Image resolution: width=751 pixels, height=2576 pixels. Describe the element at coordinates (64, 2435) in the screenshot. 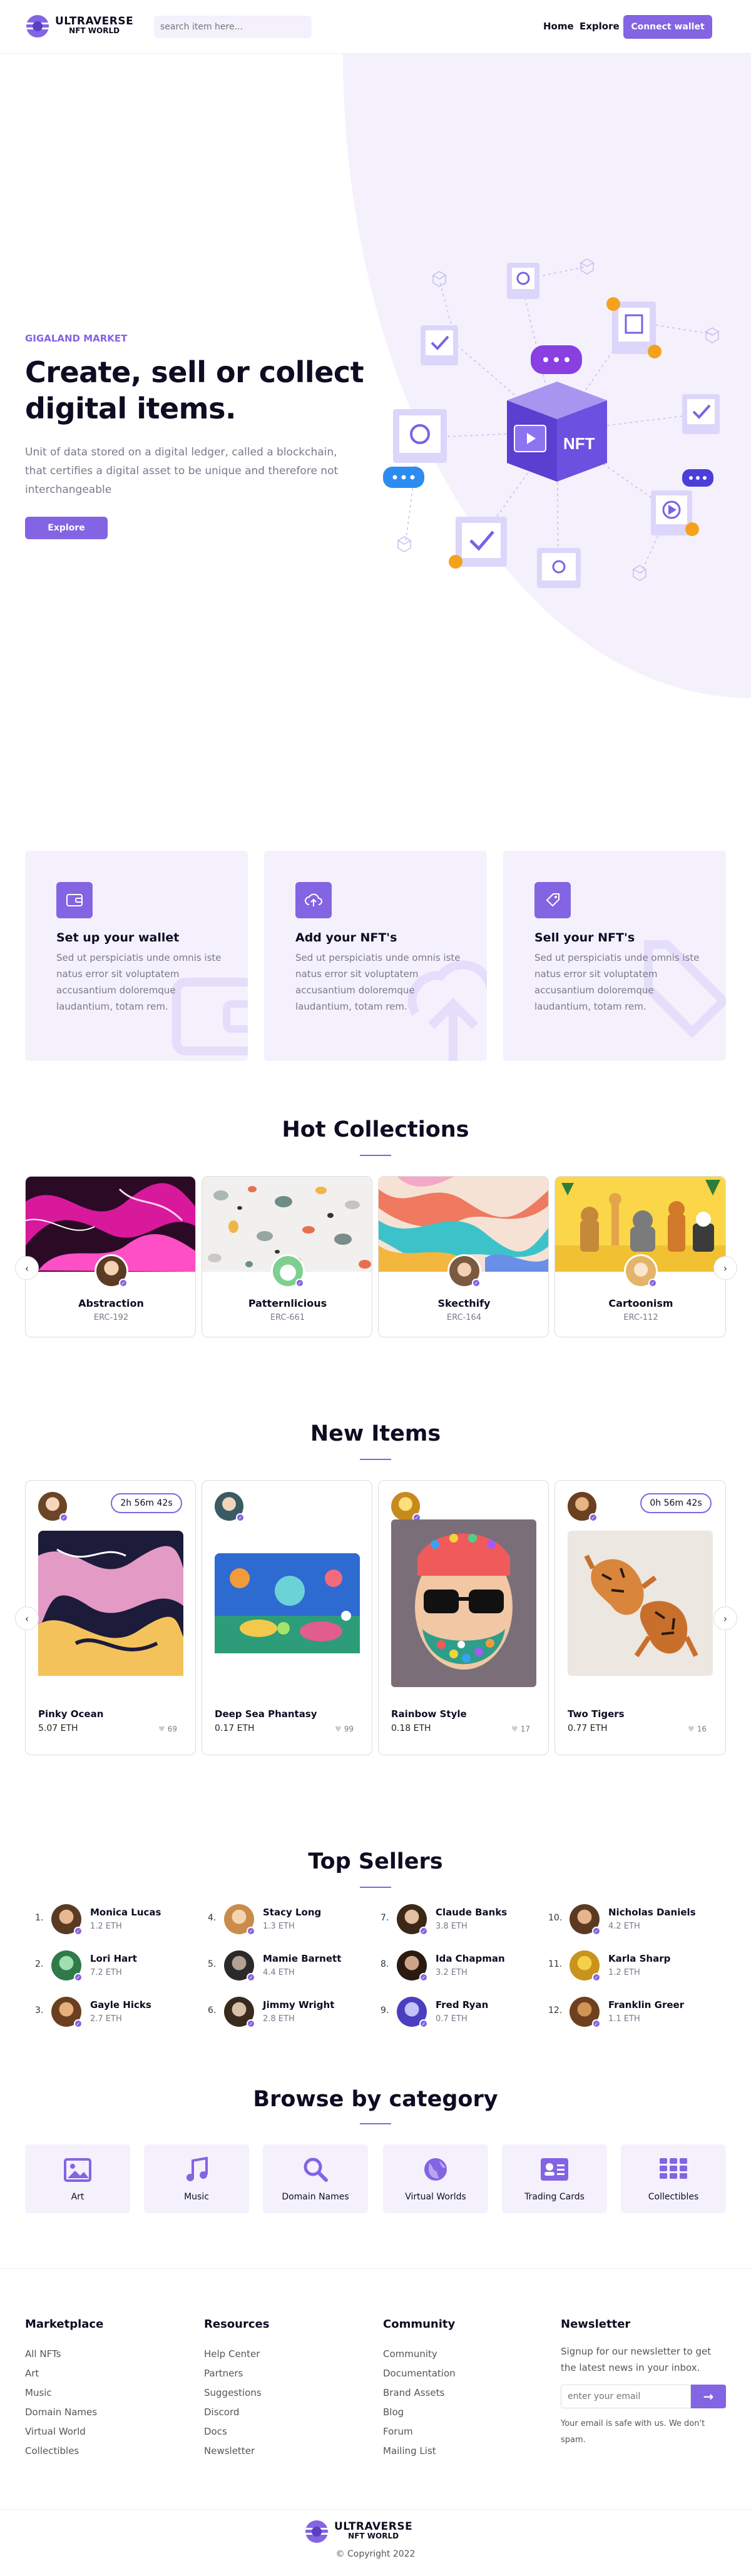

I see `footer-link: Virtual World` at that location.